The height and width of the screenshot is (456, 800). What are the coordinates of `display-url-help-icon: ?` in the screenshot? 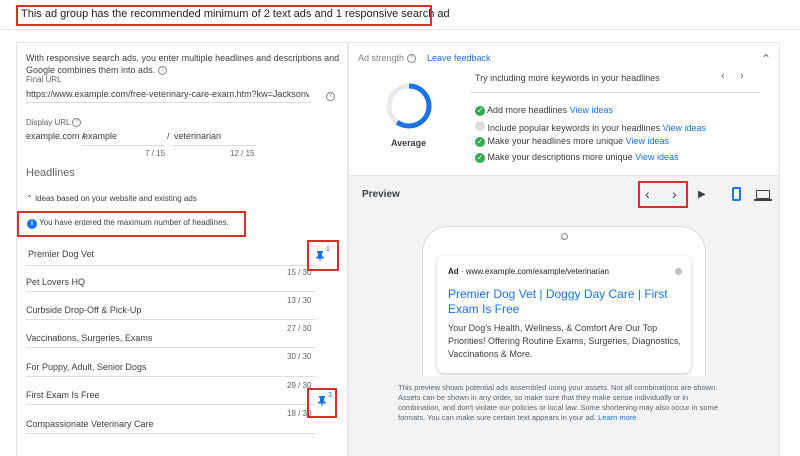 It's located at (77, 123).